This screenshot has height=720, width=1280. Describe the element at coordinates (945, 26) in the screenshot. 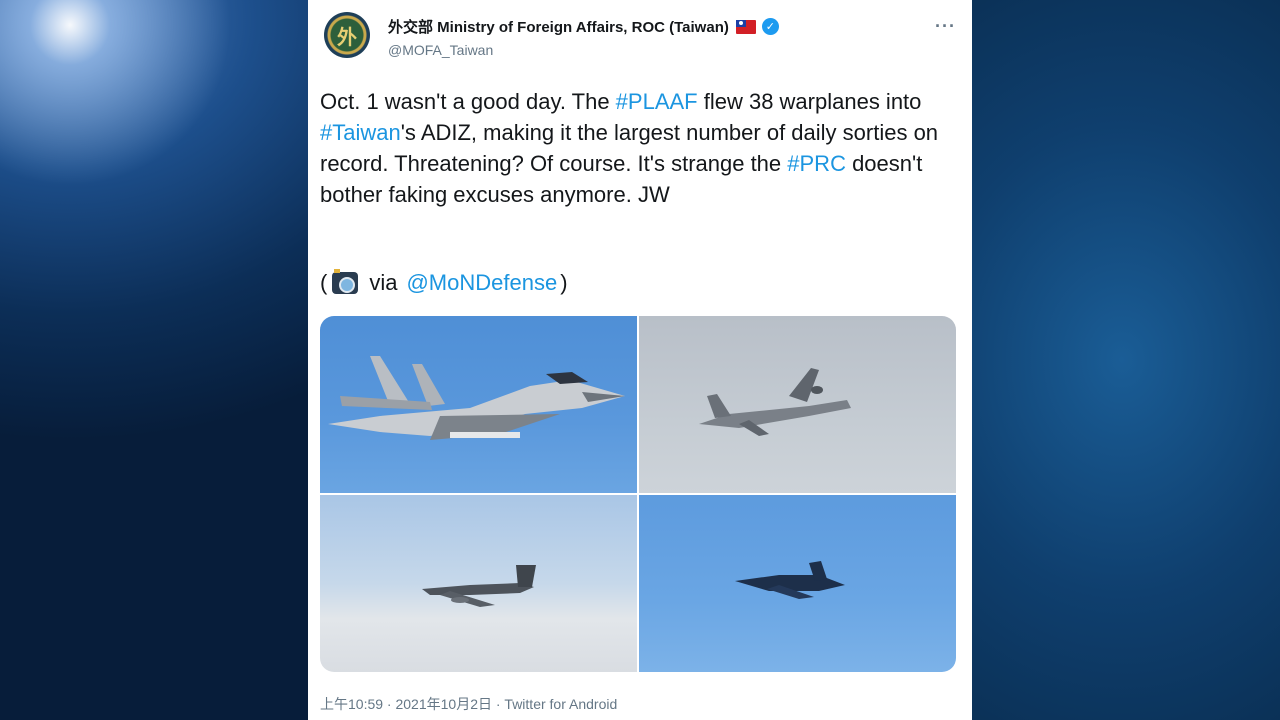

I see `more-options-icon: ···` at that location.